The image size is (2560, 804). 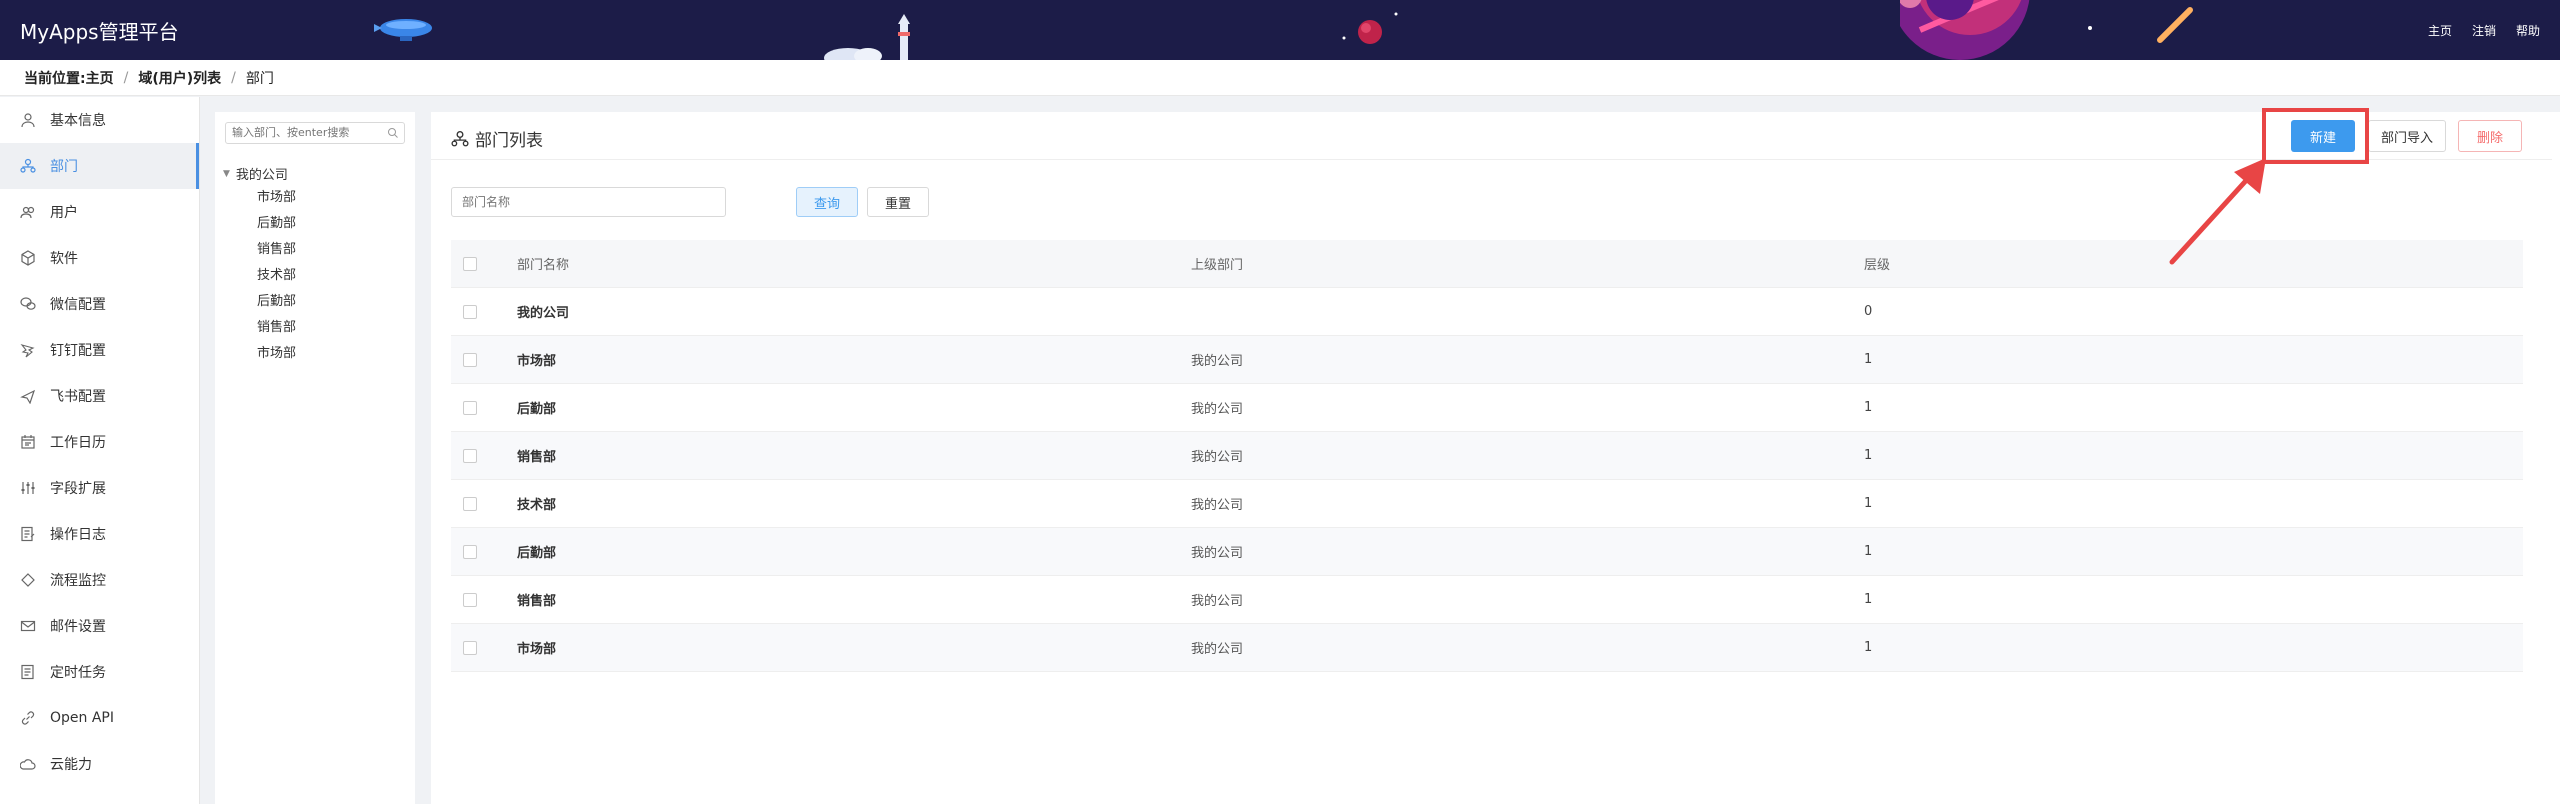 What do you see at coordinates (28, 304) in the screenshot?
I see `wechat-icon` at bounding box center [28, 304].